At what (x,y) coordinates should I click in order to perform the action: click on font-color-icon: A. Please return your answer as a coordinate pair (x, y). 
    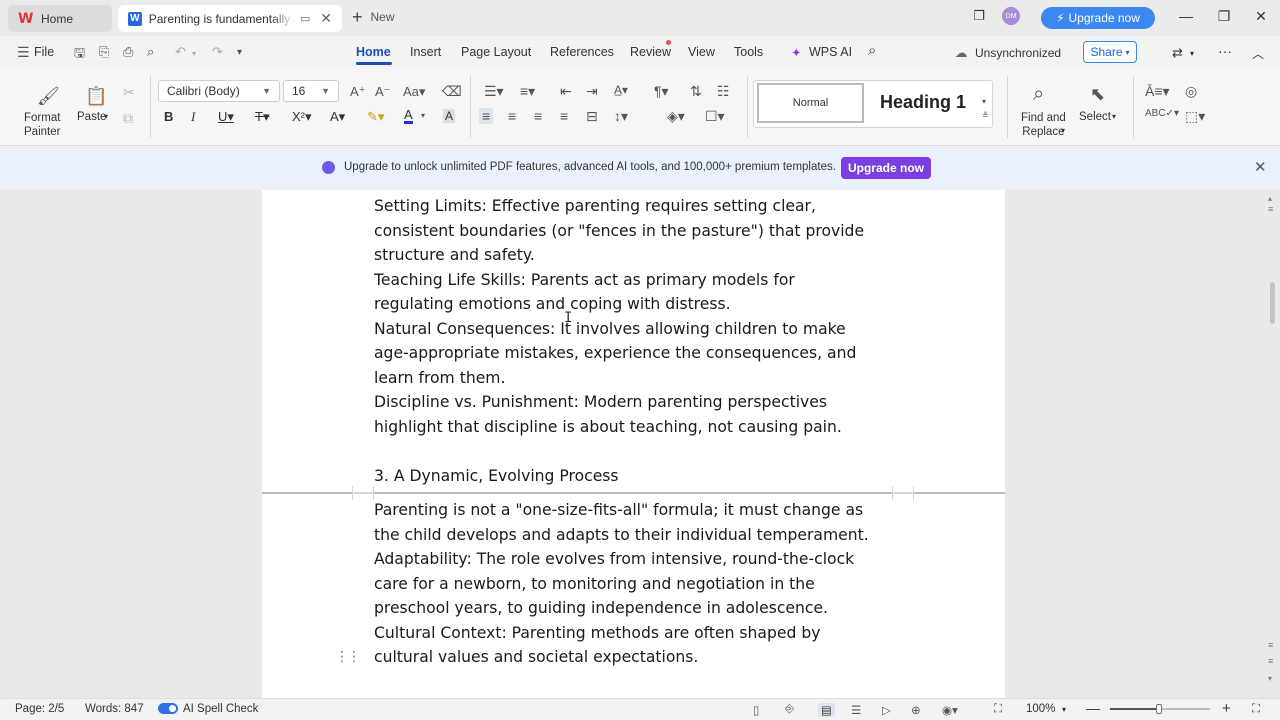
    Looking at the image, I should click on (408, 116).